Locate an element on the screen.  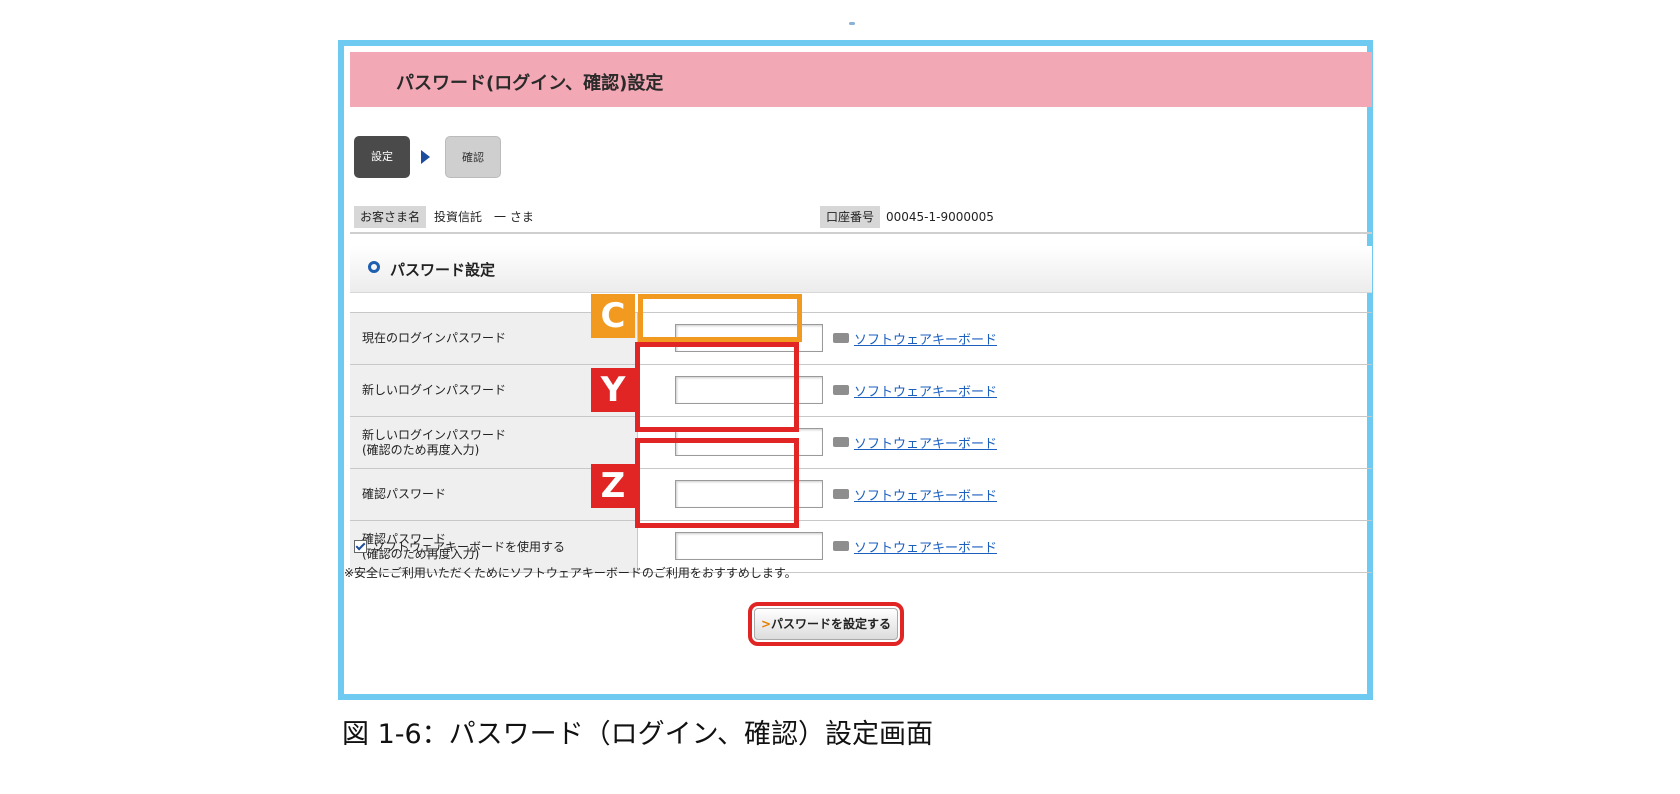
annotation-box-y is located at coordinates (717, 387).